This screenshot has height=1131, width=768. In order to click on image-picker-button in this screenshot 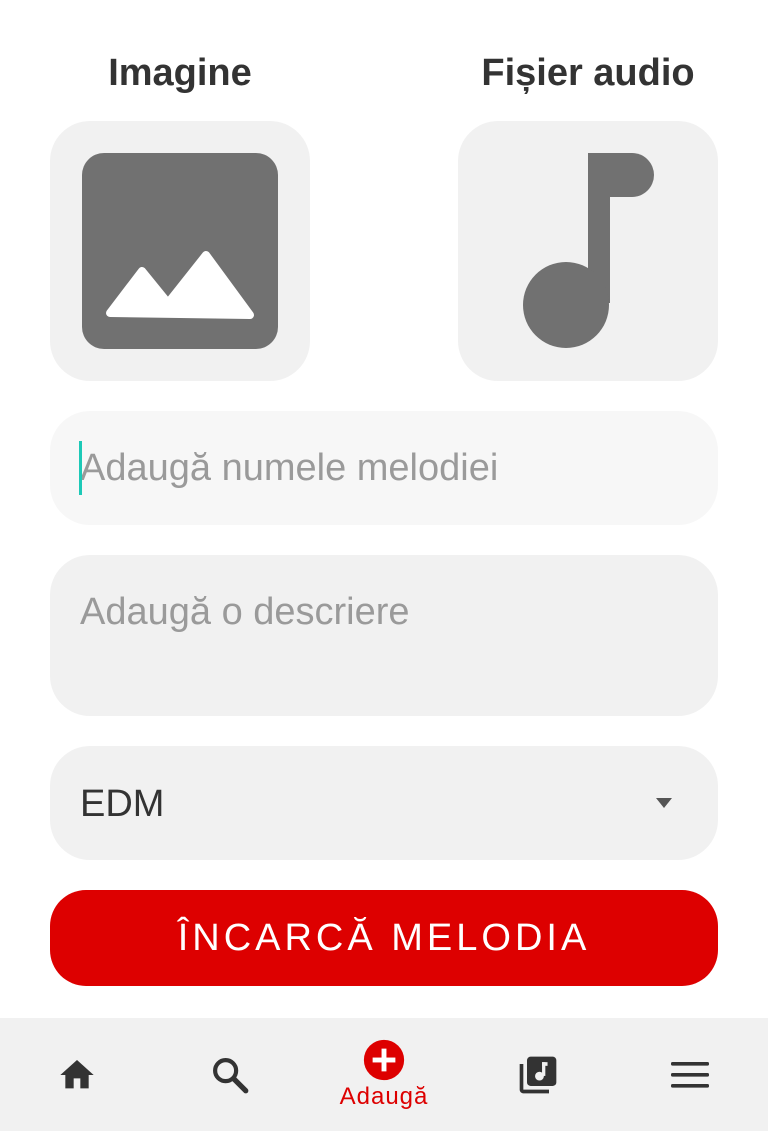, I will do `click(180, 251)`.